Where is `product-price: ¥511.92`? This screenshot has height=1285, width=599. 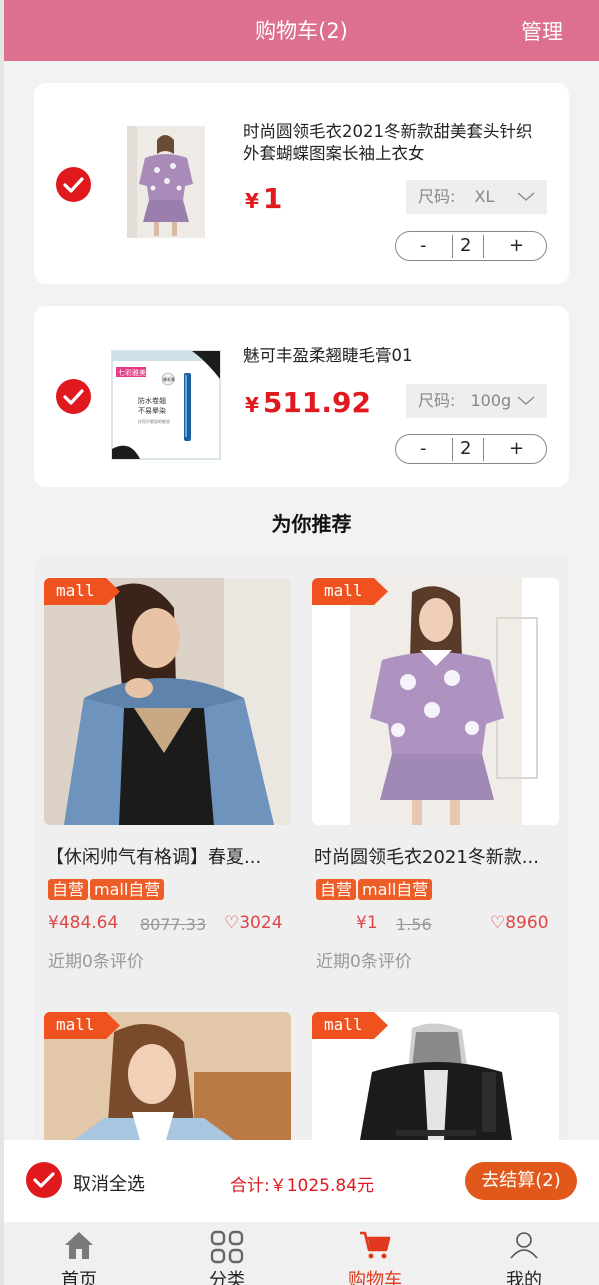 product-price: ¥511.92 is located at coordinates (308, 402).